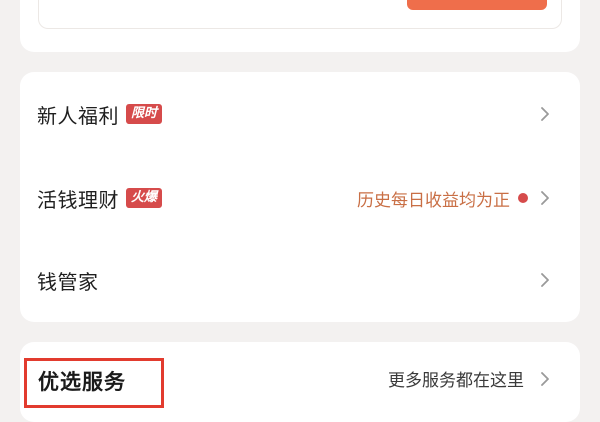  I want to click on services-title: 优选服务, so click(82, 382).